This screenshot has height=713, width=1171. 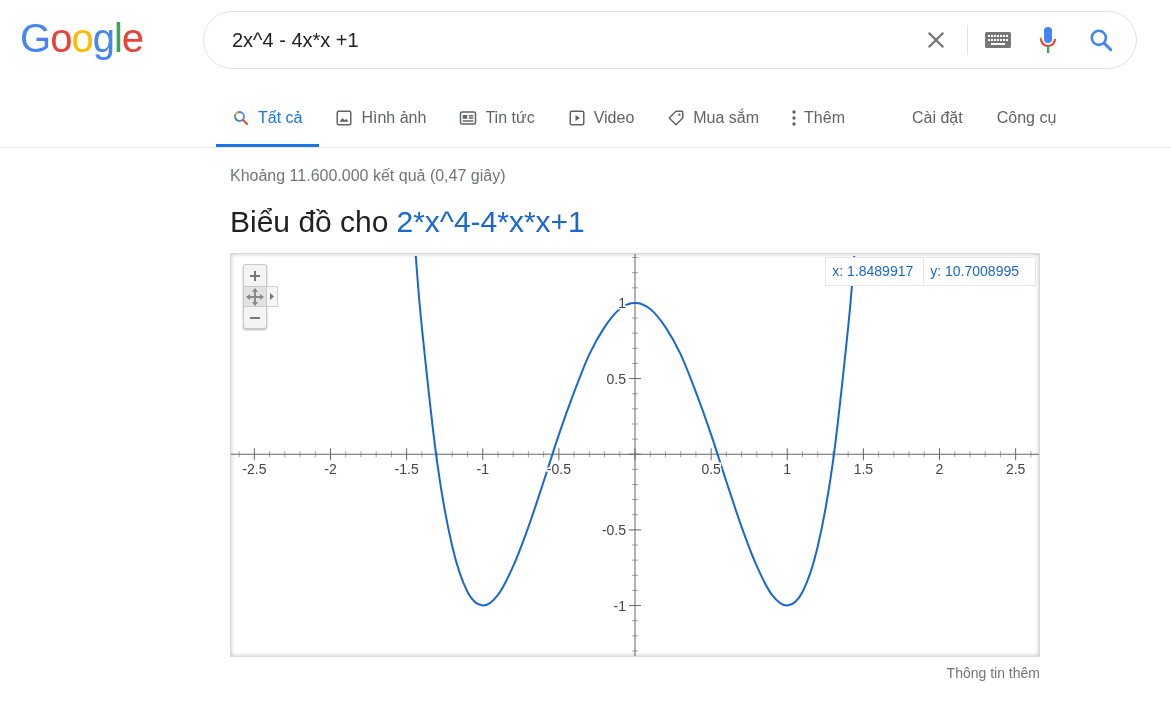 What do you see at coordinates (576, 118) in the screenshot?
I see `play-icon` at bounding box center [576, 118].